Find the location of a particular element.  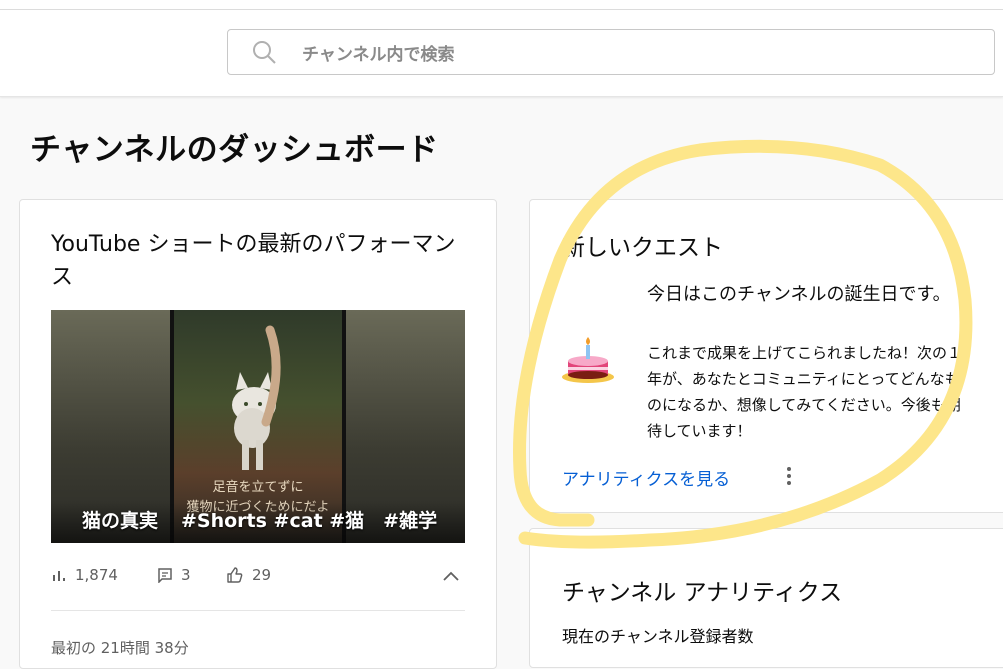

quest-card-title: 新しいクエスト is located at coordinates (642, 248).